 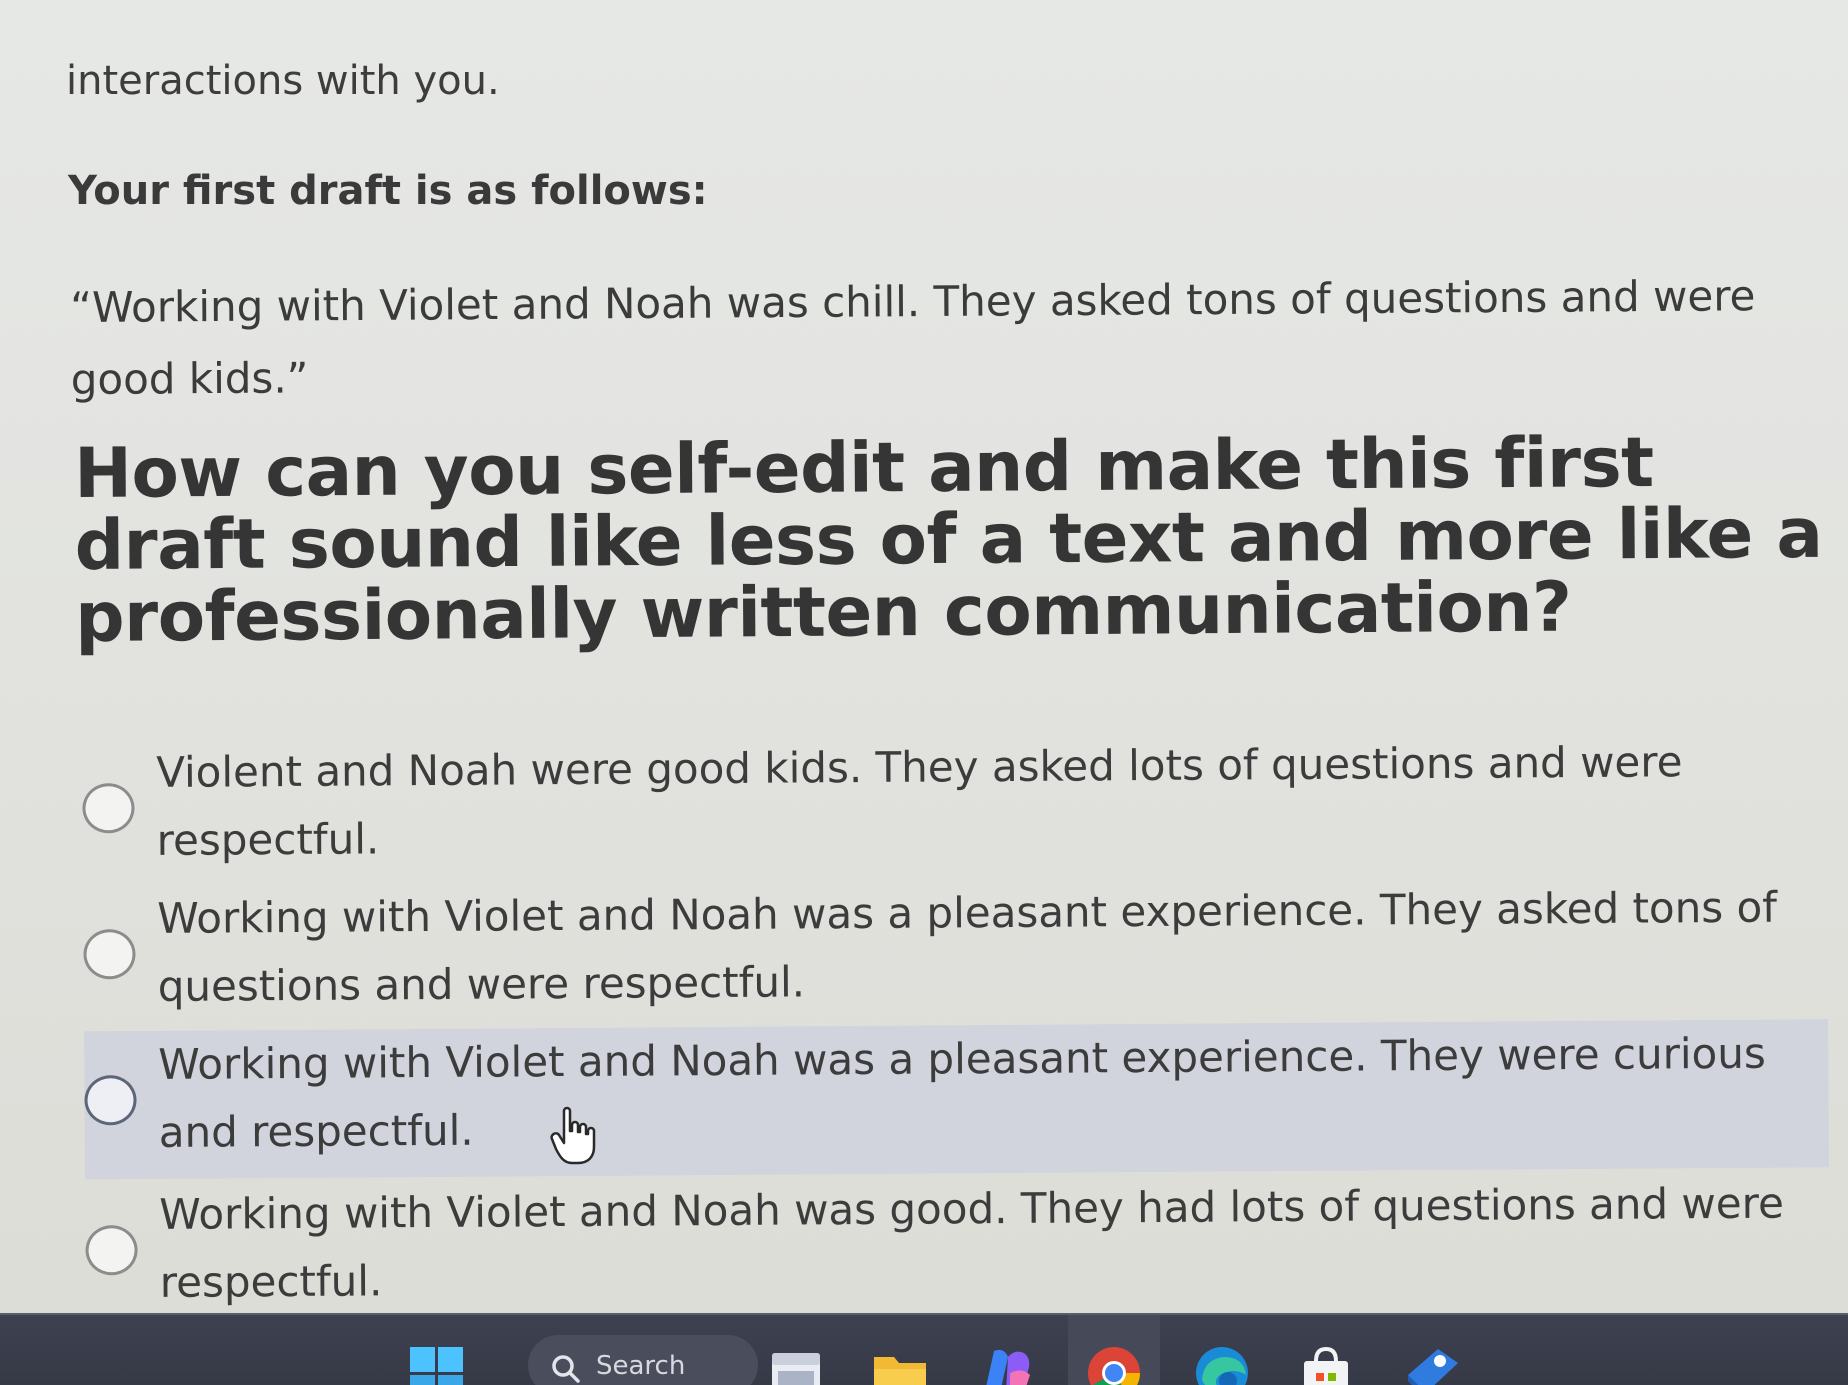 I want to click on taskbar: Search, so click(x=924, y=1349).